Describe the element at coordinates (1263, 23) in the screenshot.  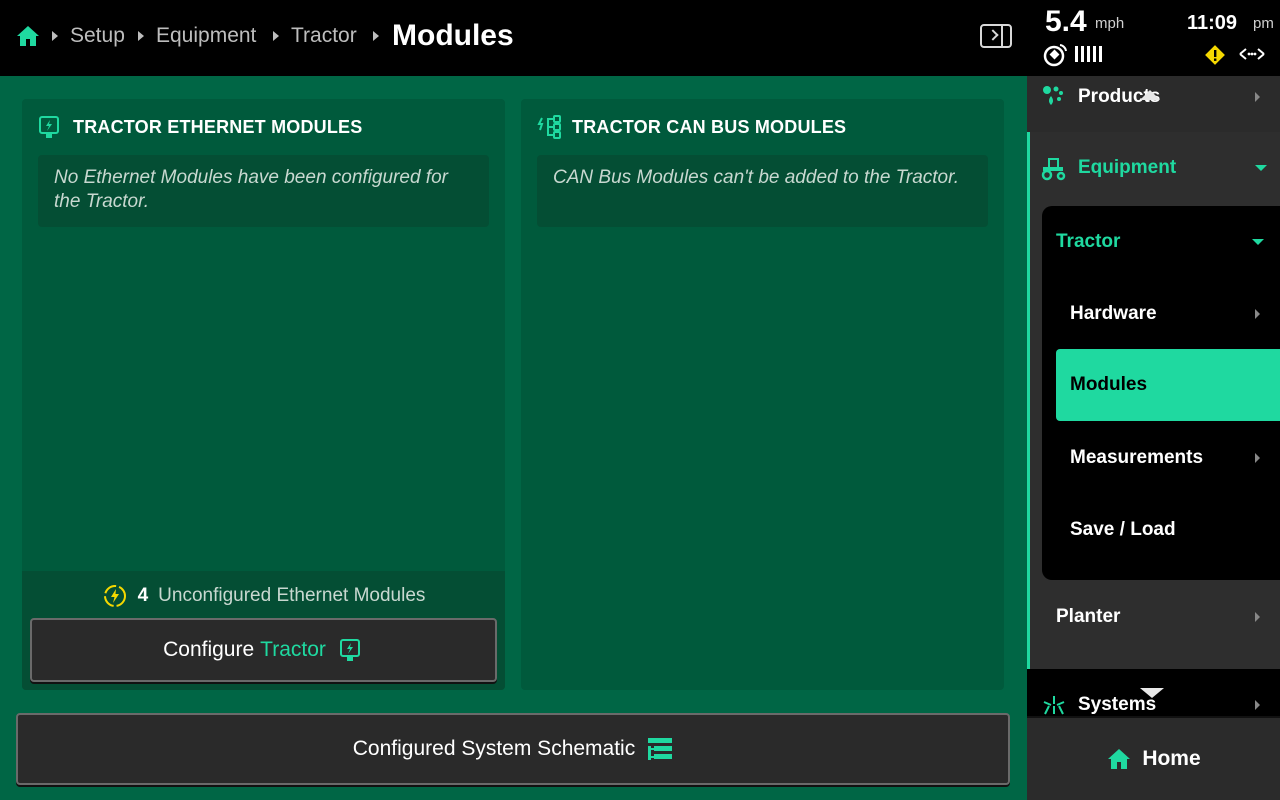
I see `clock-ampm: pm` at that location.